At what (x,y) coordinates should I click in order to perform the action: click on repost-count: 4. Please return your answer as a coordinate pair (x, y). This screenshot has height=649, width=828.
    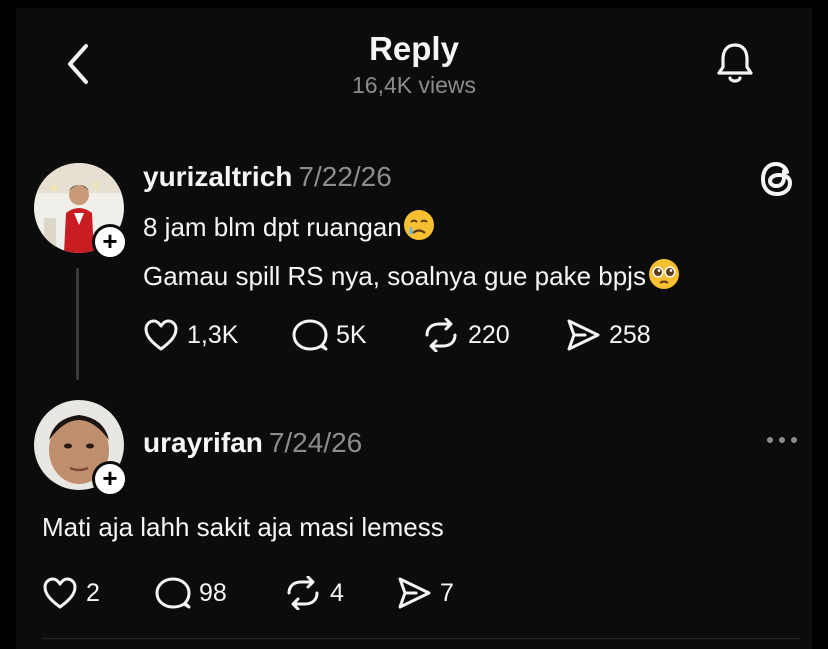
    Looking at the image, I should click on (337, 592).